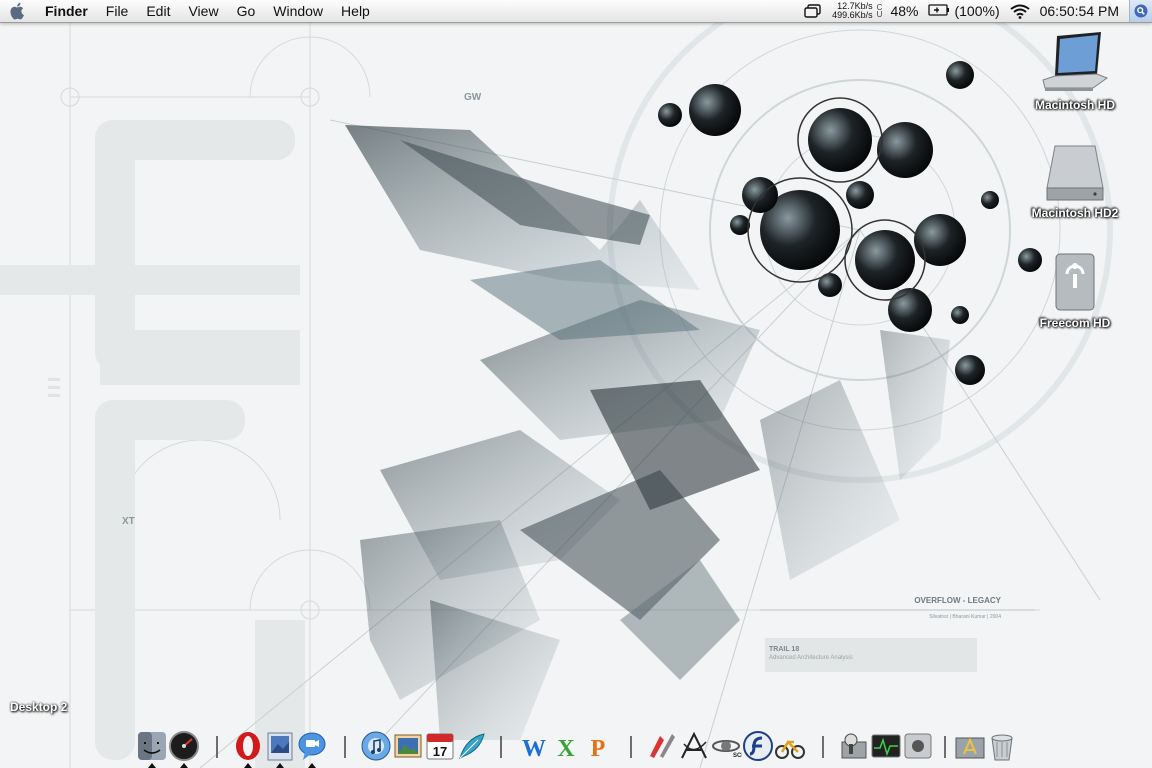 Image resolution: width=1152 pixels, height=768 pixels. Describe the element at coordinates (203, 11) in the screenshot. I see `menu-view: View` at that location.